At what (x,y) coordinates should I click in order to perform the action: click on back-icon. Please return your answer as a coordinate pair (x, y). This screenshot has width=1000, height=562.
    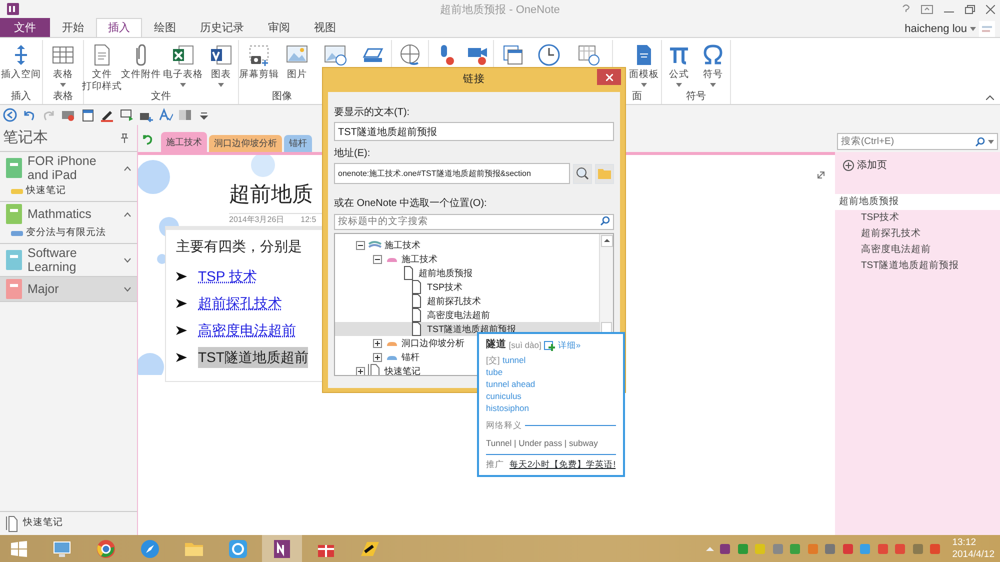
    Looking at the image, I should click on (9, 115).